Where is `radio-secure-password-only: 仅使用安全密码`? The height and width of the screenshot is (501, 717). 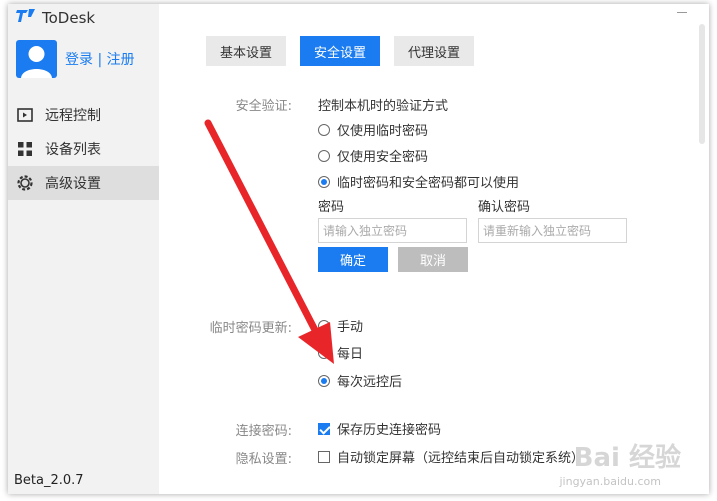 radio-secure-password-only: 仅使用安全密码 is located at coordinates (373, 155).